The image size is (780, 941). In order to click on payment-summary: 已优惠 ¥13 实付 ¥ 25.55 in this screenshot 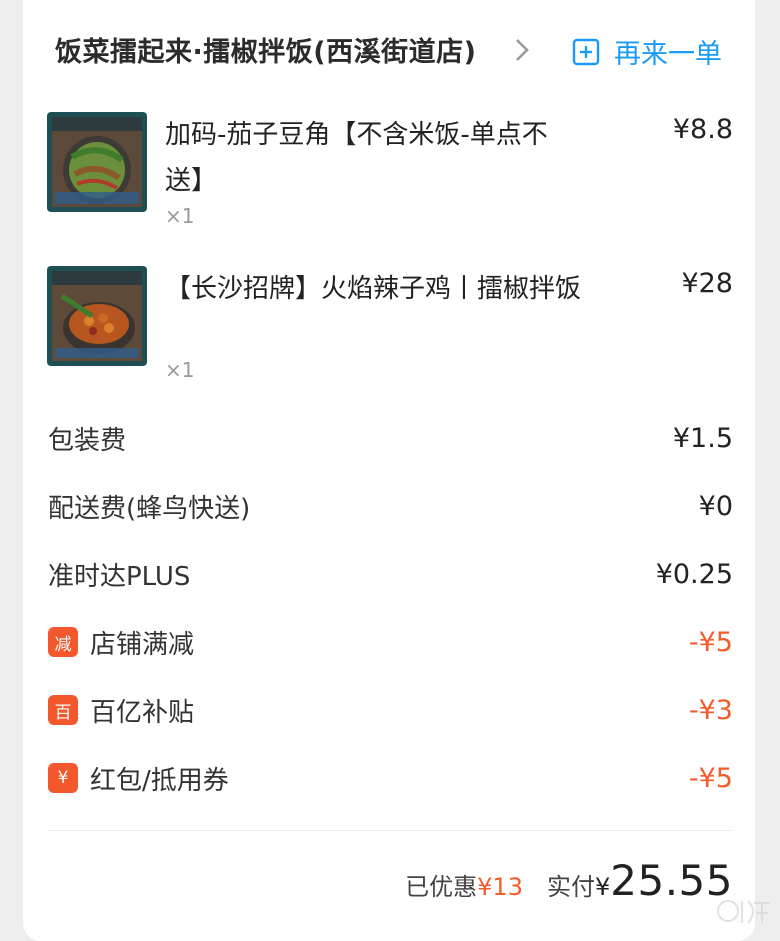, I will do `click(569, 880)`.